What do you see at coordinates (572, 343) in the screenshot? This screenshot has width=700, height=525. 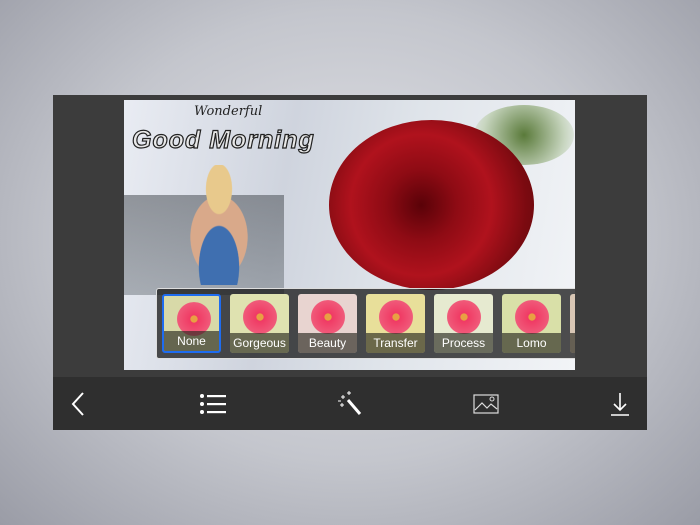 I see `filter-label: Old Time` at bounding box center [572, 343].